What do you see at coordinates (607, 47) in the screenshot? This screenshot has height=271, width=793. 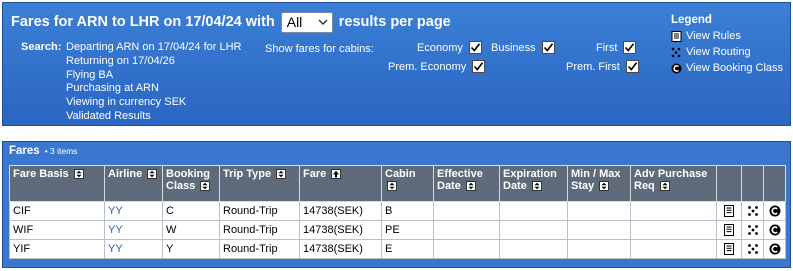 I see `cabin-first-label: First` at bounding box center [607, 47].